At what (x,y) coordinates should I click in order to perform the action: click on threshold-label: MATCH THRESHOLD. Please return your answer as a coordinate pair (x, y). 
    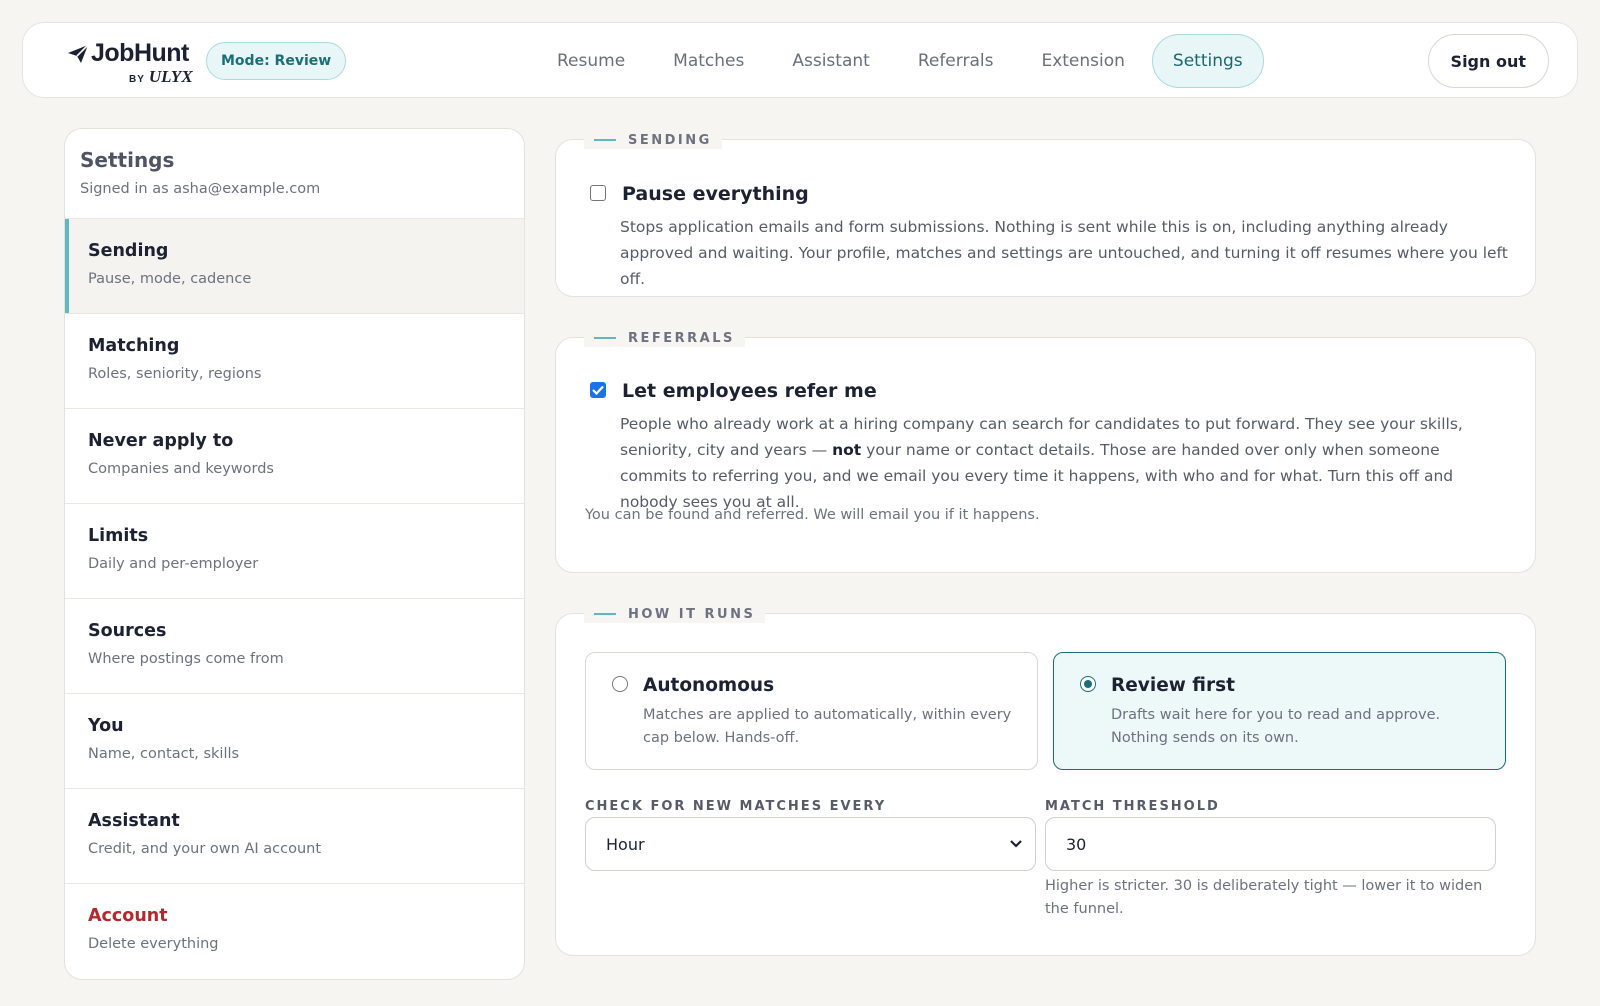
    Looking at the image, I should click on (1132, 806).